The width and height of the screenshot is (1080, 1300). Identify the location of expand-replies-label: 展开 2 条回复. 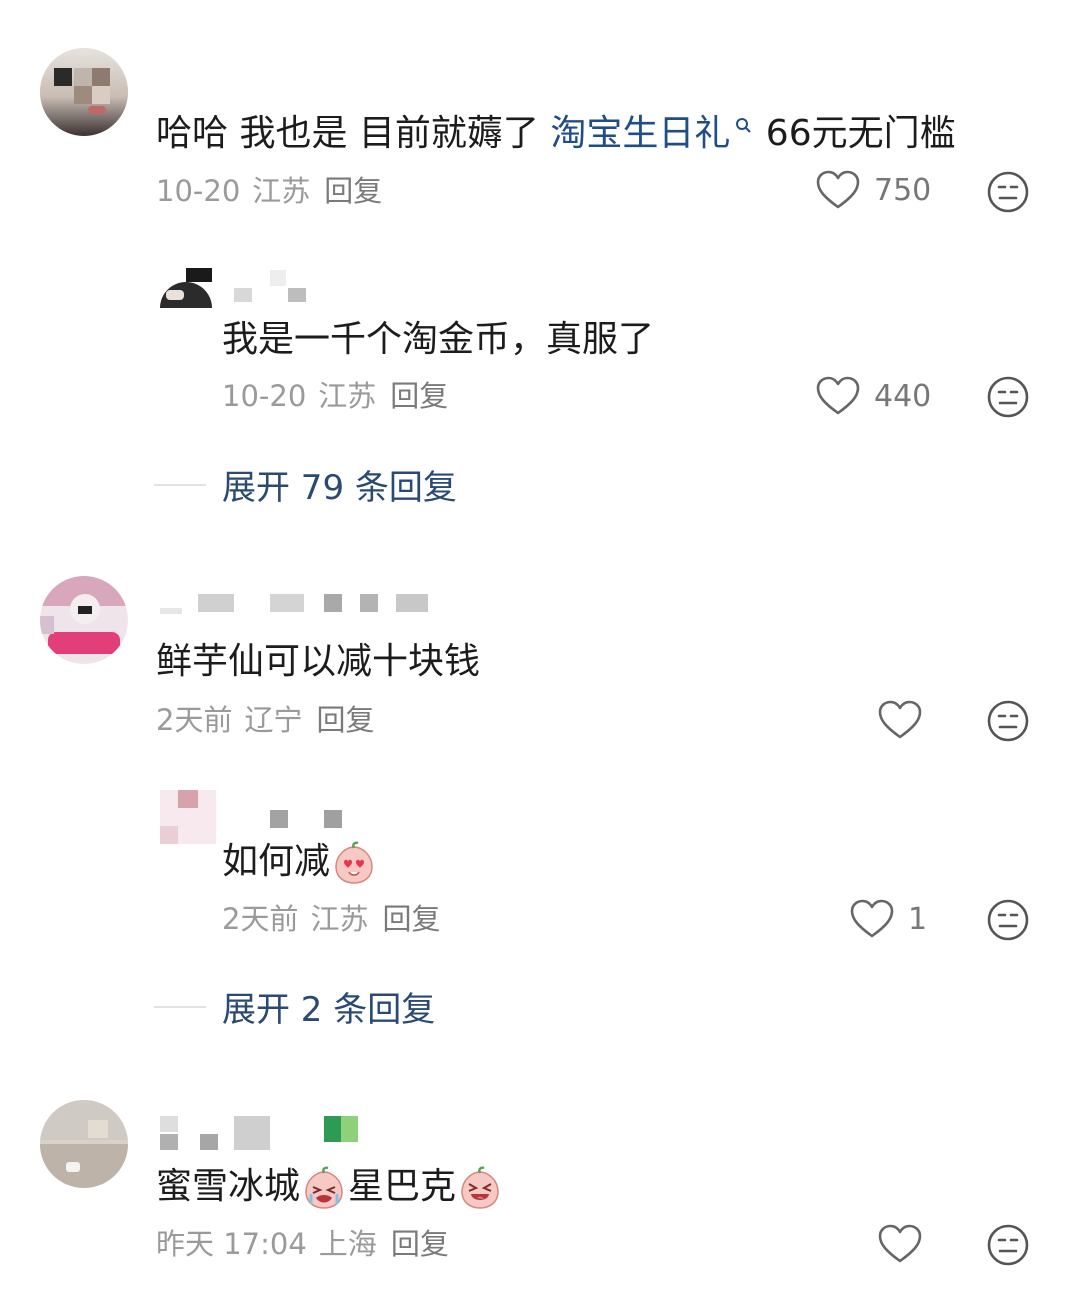
(329, 1010).